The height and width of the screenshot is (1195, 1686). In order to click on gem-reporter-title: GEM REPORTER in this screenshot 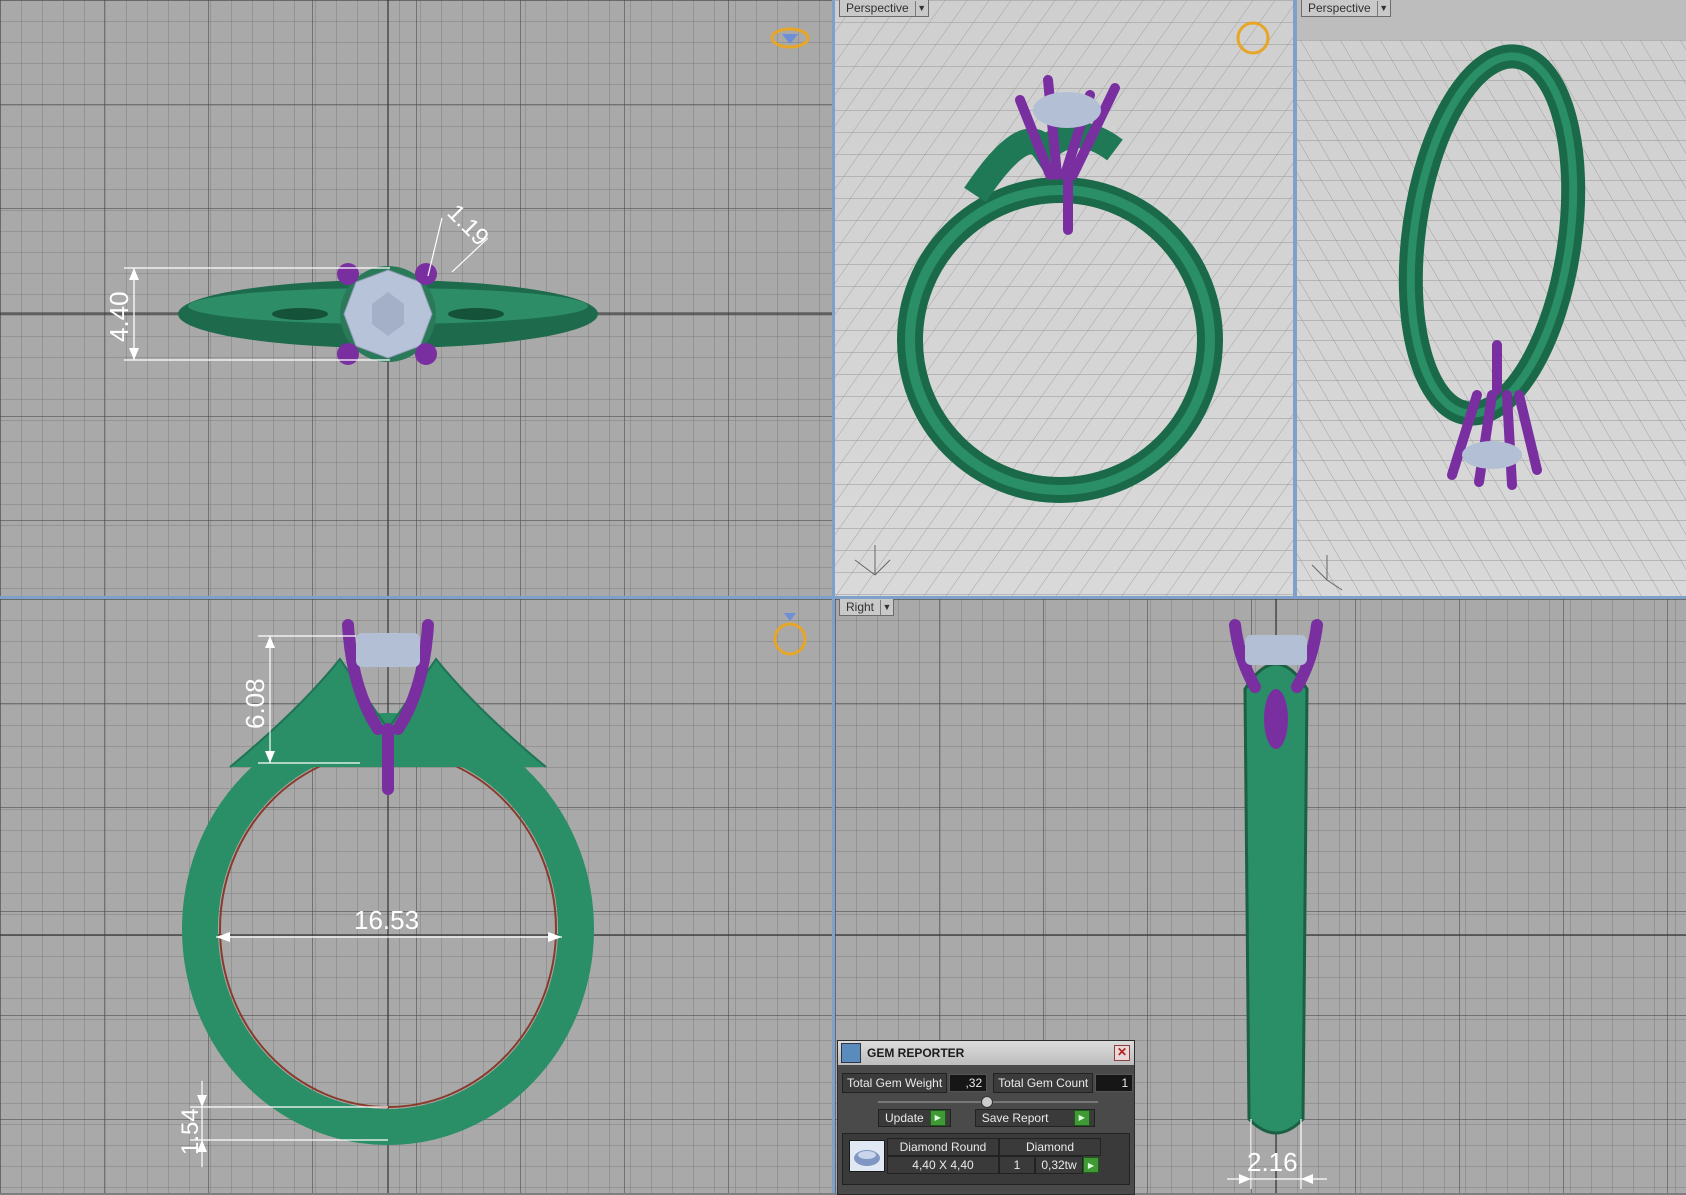, I will do `click(916, 1053)`.